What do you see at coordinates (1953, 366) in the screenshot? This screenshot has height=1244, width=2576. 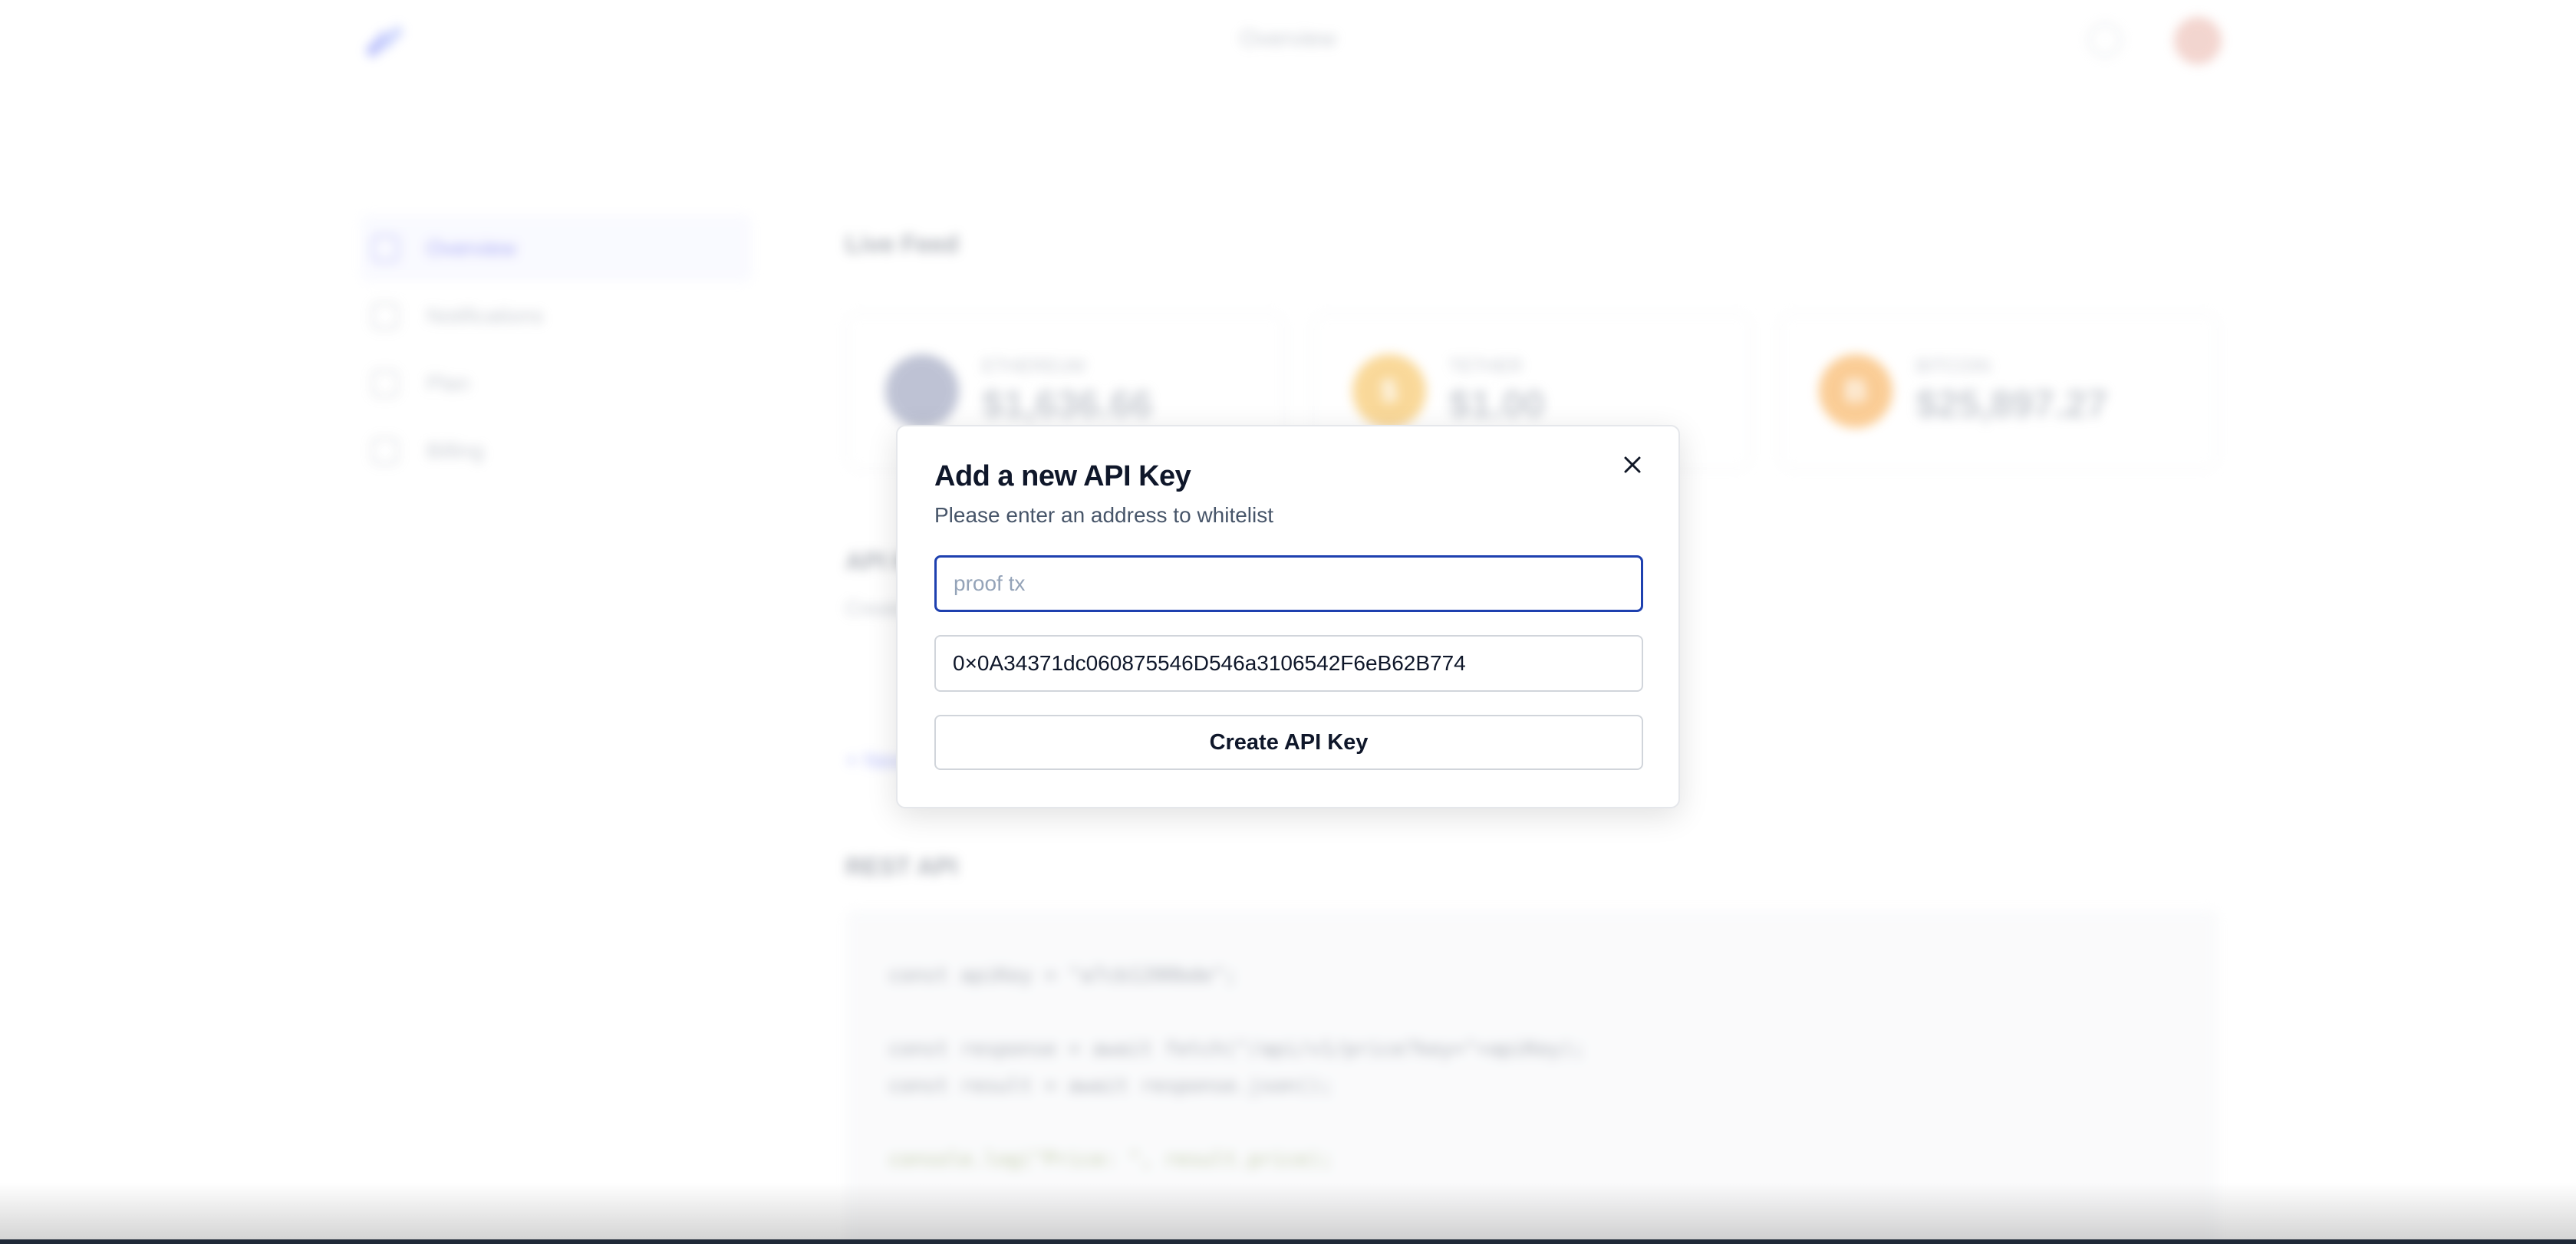 I see `coin-name: BITCOIN` at bounding box center [1953, 366].